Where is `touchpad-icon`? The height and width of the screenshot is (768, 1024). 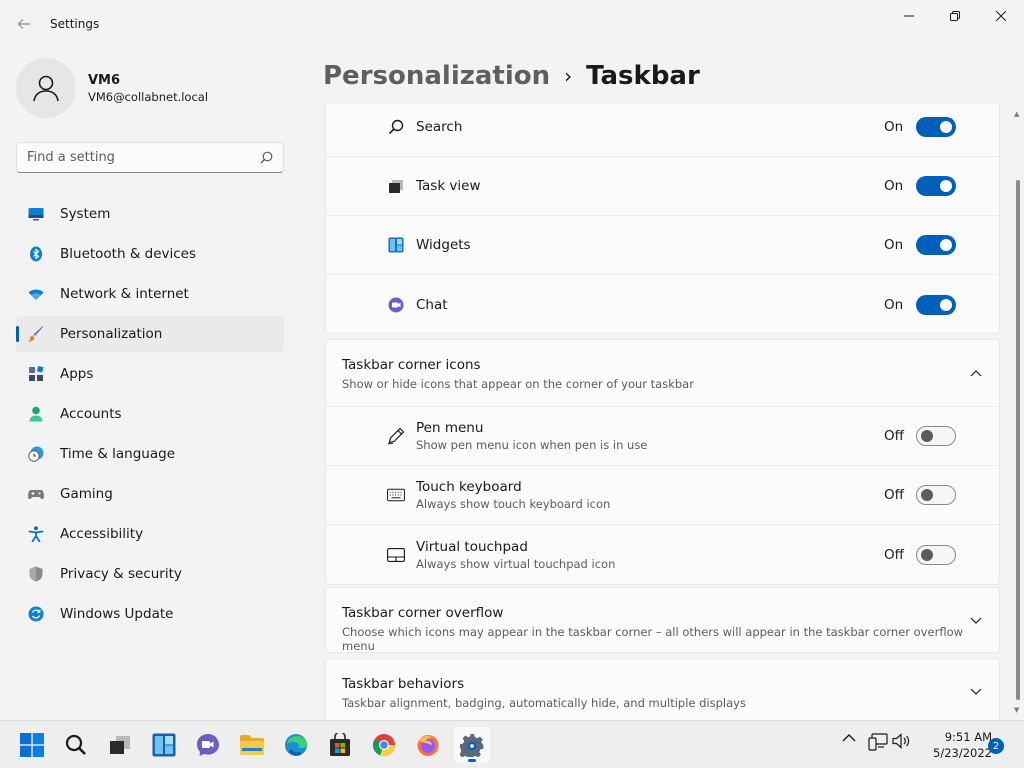
touchpad-icon is located at coordinates (396, 555).